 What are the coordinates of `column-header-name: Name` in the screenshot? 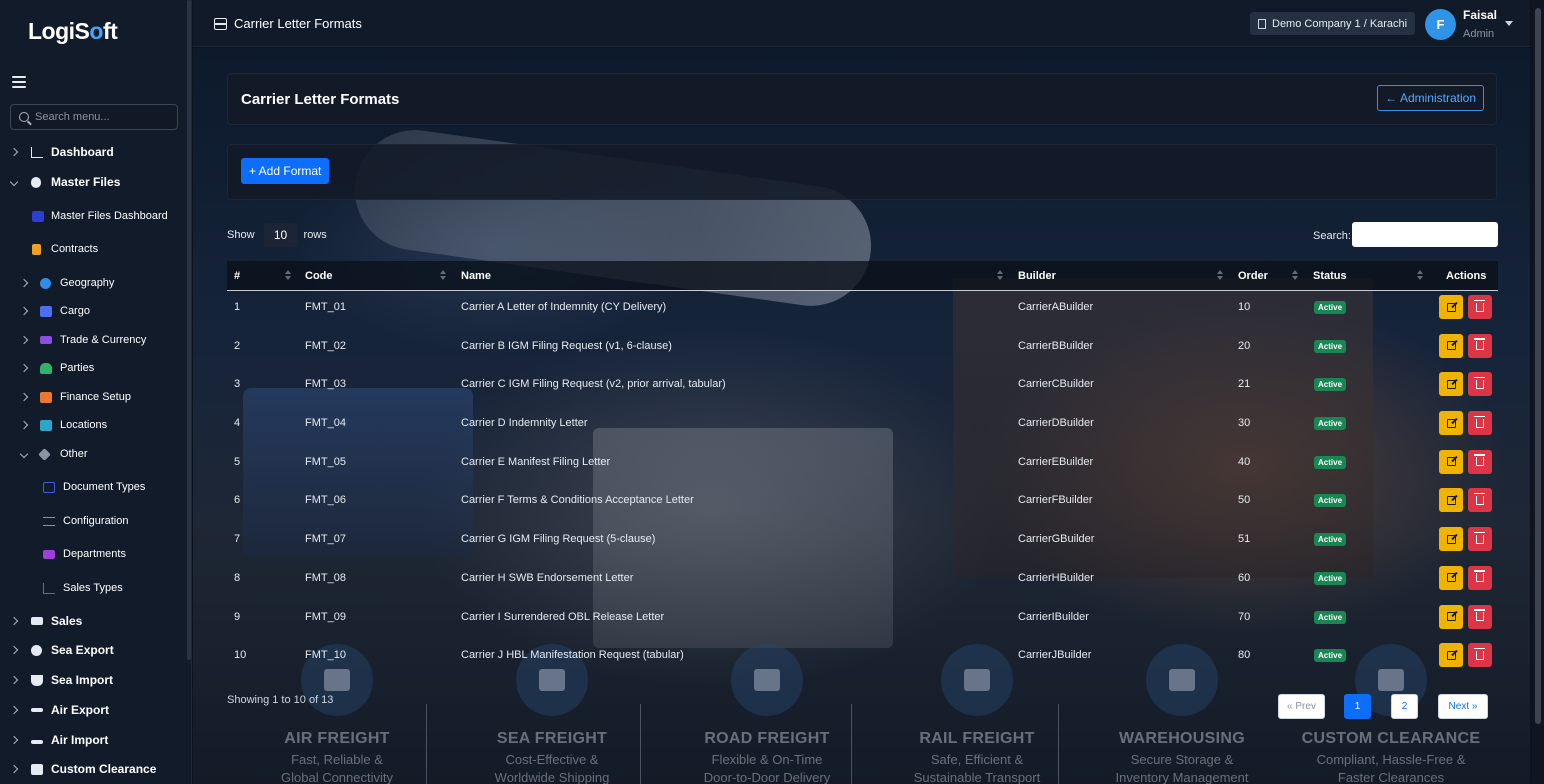 It's located at (476, 276).